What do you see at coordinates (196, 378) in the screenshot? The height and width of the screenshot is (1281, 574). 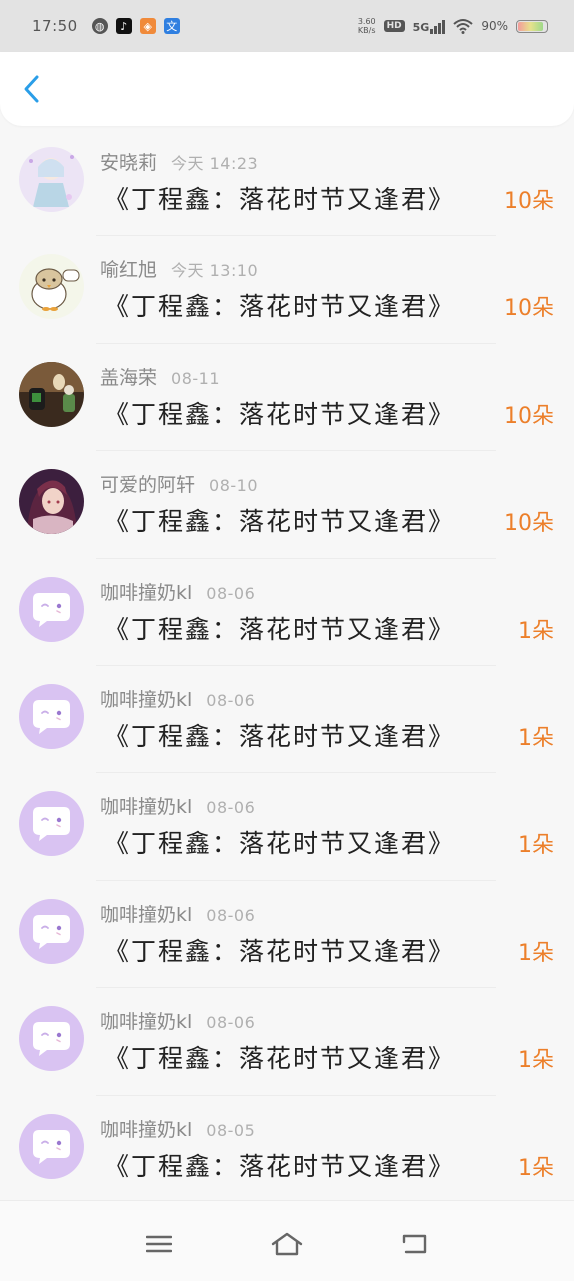 I see `message-time: 08-11` at bounding box center [196, 378].